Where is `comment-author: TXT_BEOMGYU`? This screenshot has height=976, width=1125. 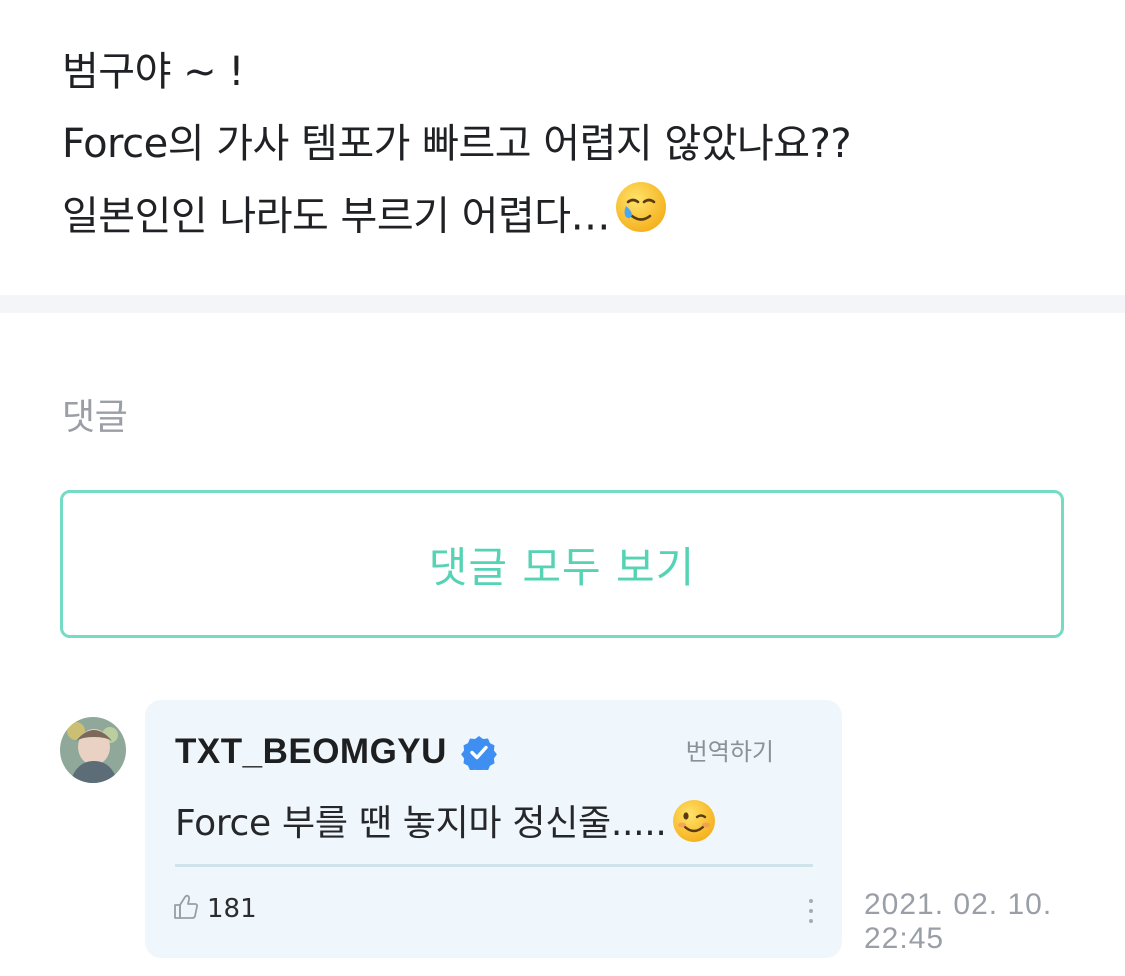 comment-author: TXT_BEOMGYU is located at coordinates (311, 752).